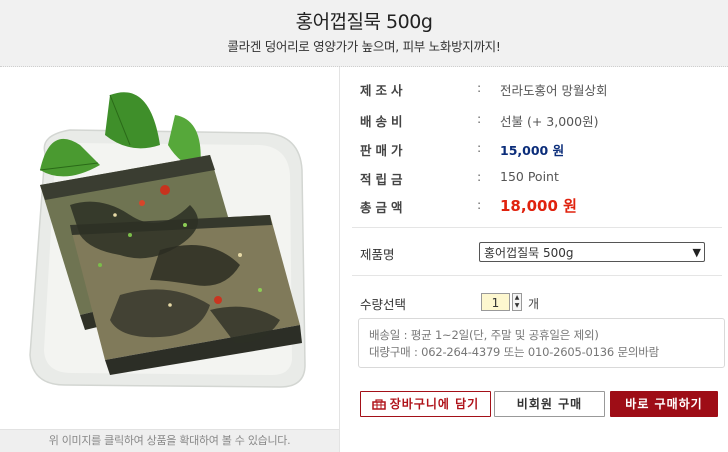 The height and width of the screenshot is (452, 728). I want to click on points-value: 150 Point, so click(529, 176).